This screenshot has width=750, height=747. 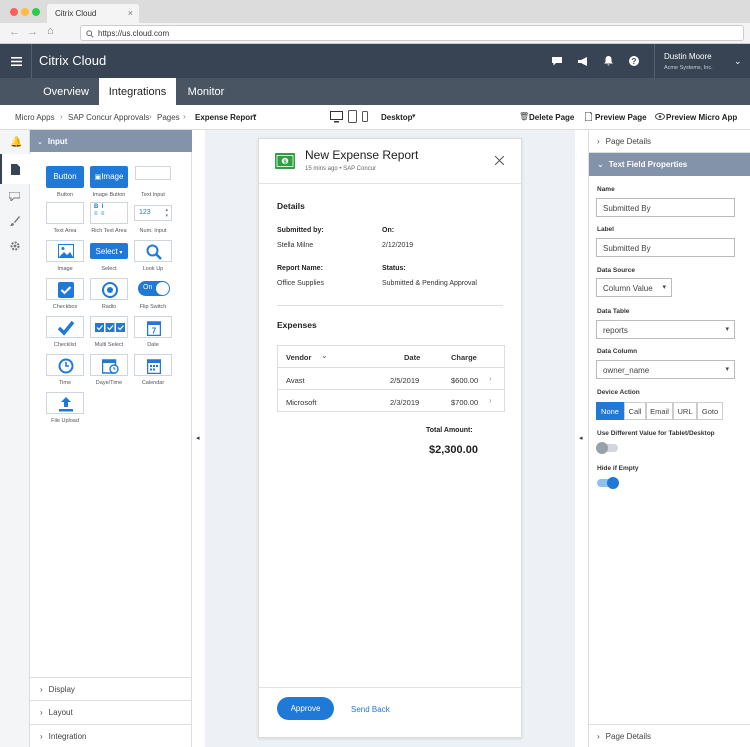 I want to click on url-input: https://us.cloud.com, so click(x=412, y=33).